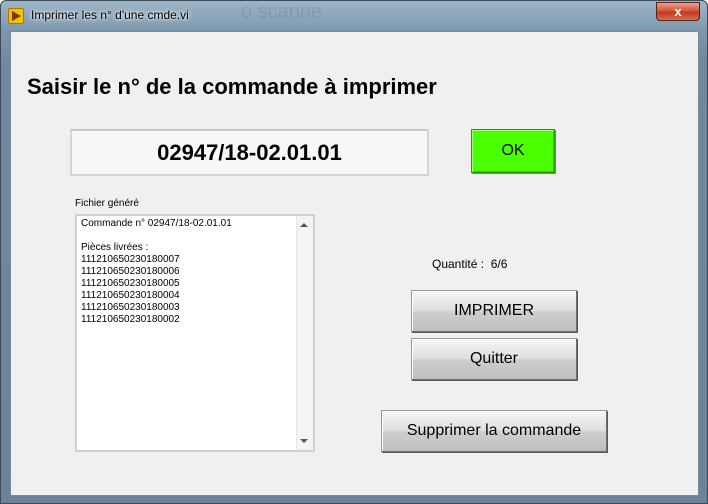 The width and height of the screenshot is (708, 504). Describe the element at coordinates (107, 203) in the screenshot. I see `generated-file-label: Fichier généré` at that location.